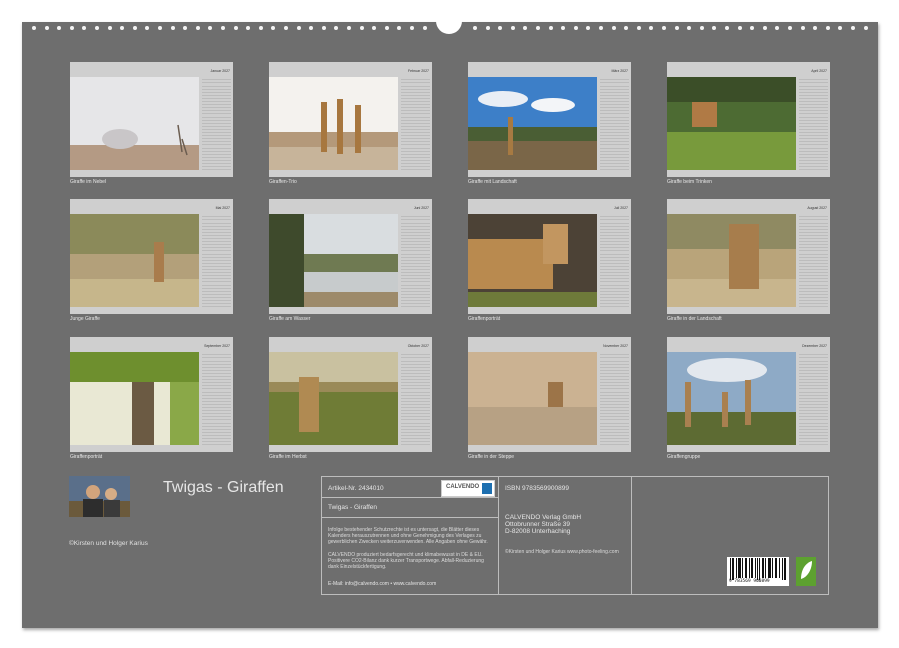 This screenshot has height=648, width=899. What do you see at coordinates (758, 571) in the screenshot?
I see `barcode: 9 783569 900899` at bounding box center [758, 571].